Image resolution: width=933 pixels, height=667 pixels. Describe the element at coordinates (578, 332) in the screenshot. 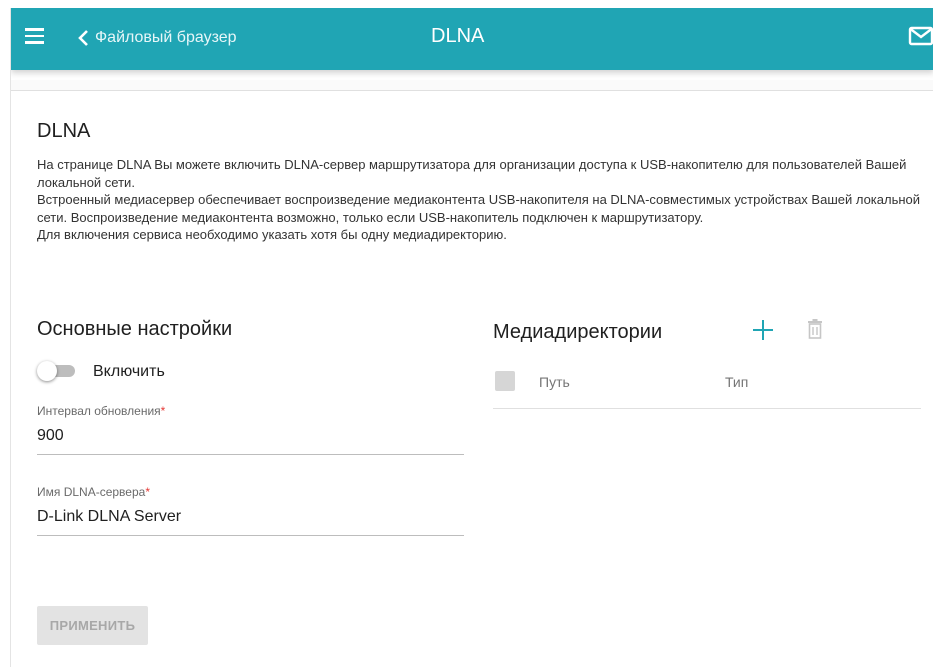

I see `media-dirs-title: Медиадиректории` at that location.